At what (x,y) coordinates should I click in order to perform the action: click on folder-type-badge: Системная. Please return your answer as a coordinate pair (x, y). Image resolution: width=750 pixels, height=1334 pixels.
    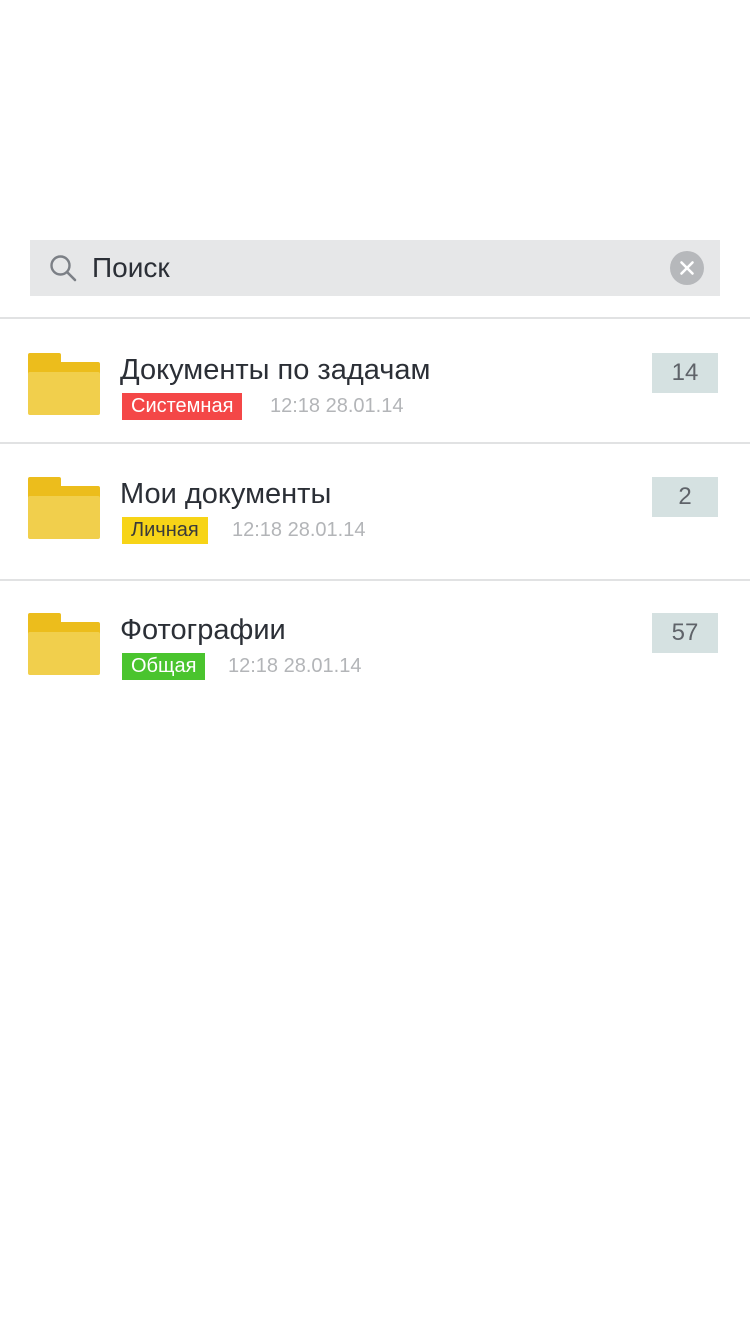
    Looking at the image, I should click on (182, 406).